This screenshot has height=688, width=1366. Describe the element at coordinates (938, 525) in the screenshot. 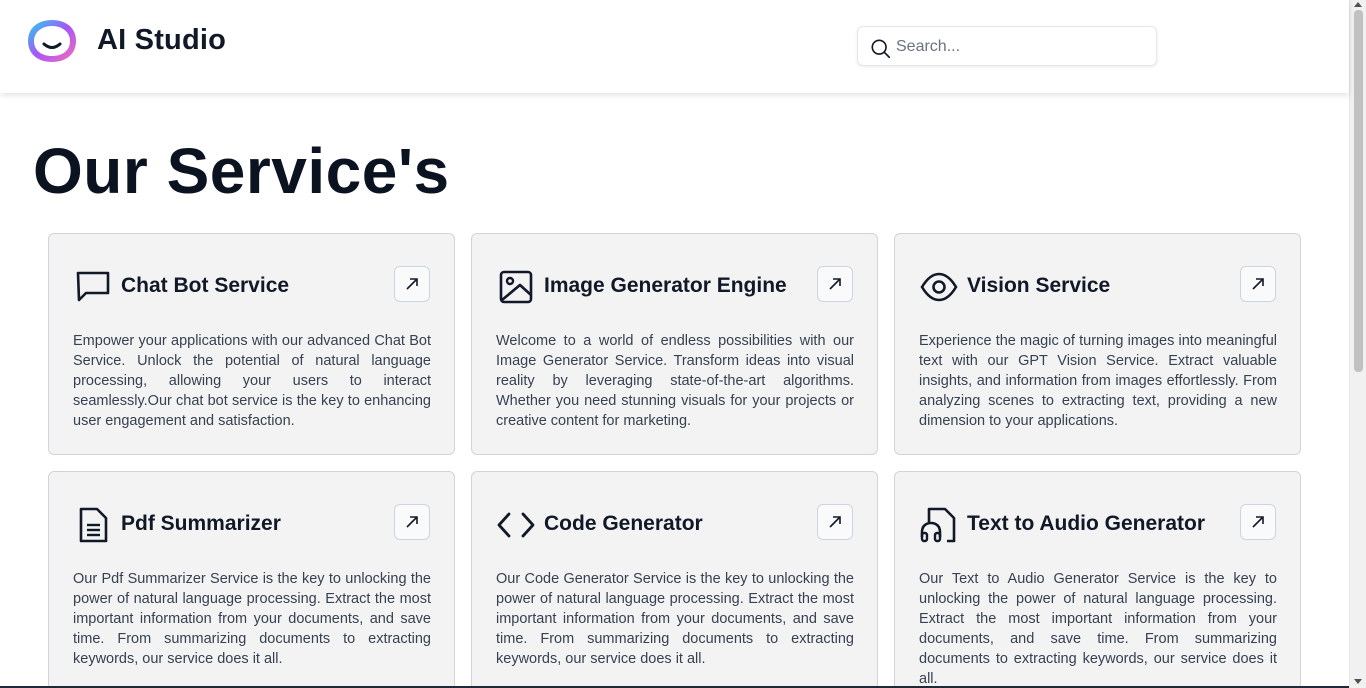

I see `audio-file-icon` at that location.